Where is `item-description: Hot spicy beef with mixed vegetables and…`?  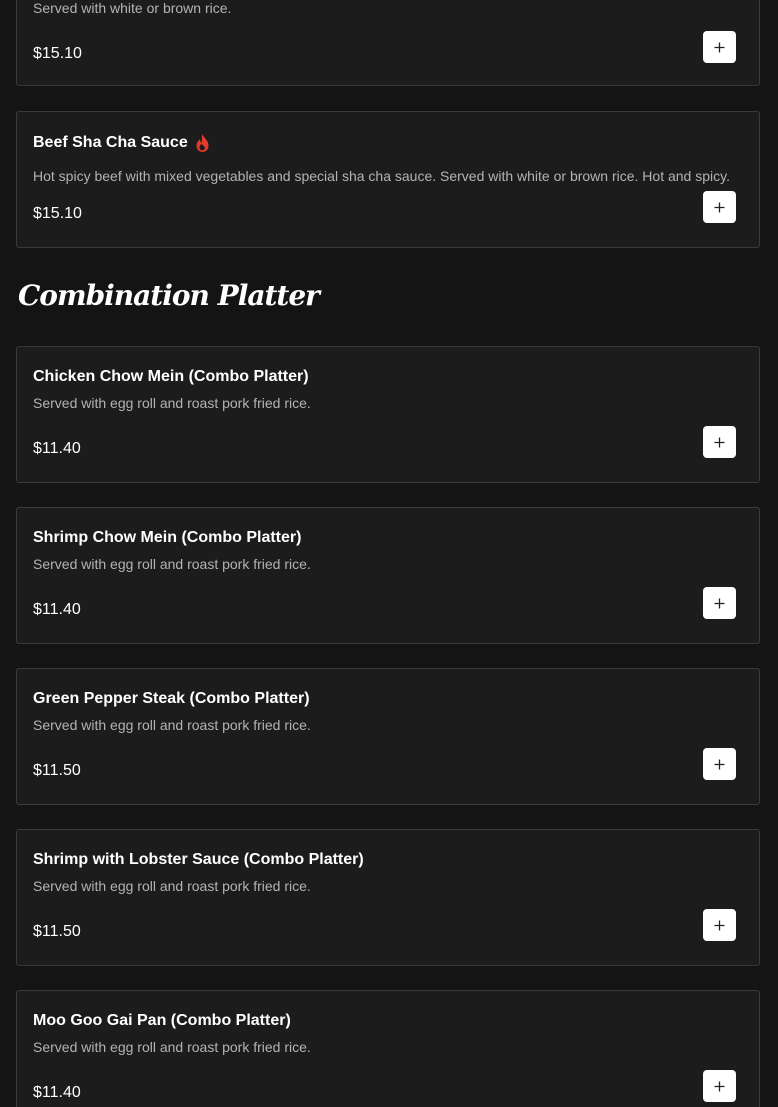
item-description: Hot spicy beef with mixed vegetables and… is located at coordinates (381, 176).